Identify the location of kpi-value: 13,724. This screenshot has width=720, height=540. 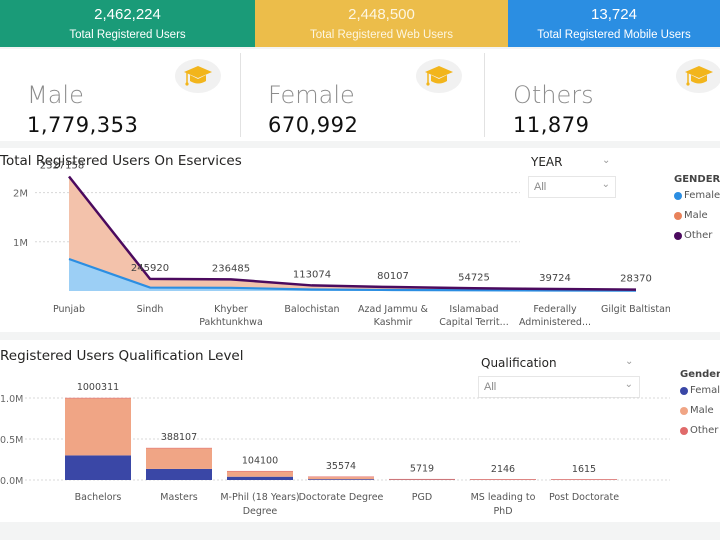
(614, 14).